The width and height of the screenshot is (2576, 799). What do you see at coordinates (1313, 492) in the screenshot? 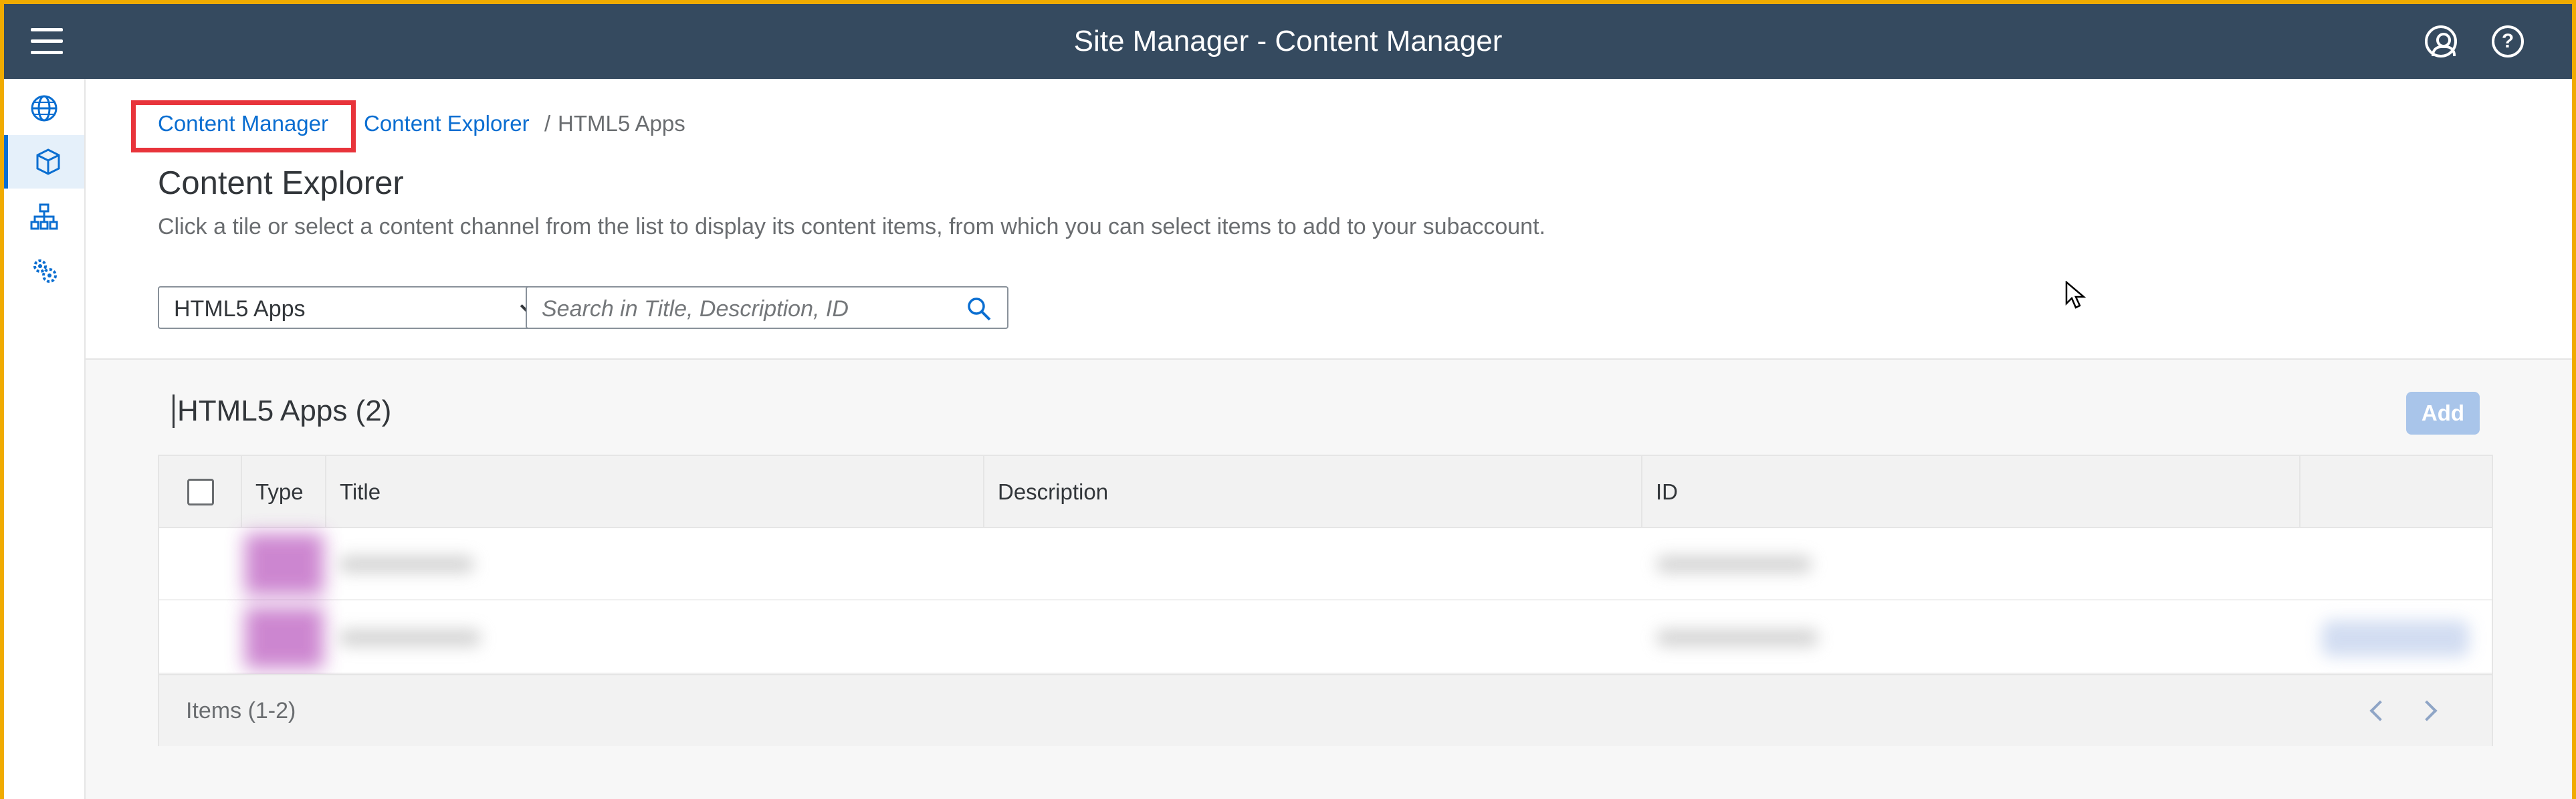
I see `column-description: Description` at bounding box center [1313, 492].